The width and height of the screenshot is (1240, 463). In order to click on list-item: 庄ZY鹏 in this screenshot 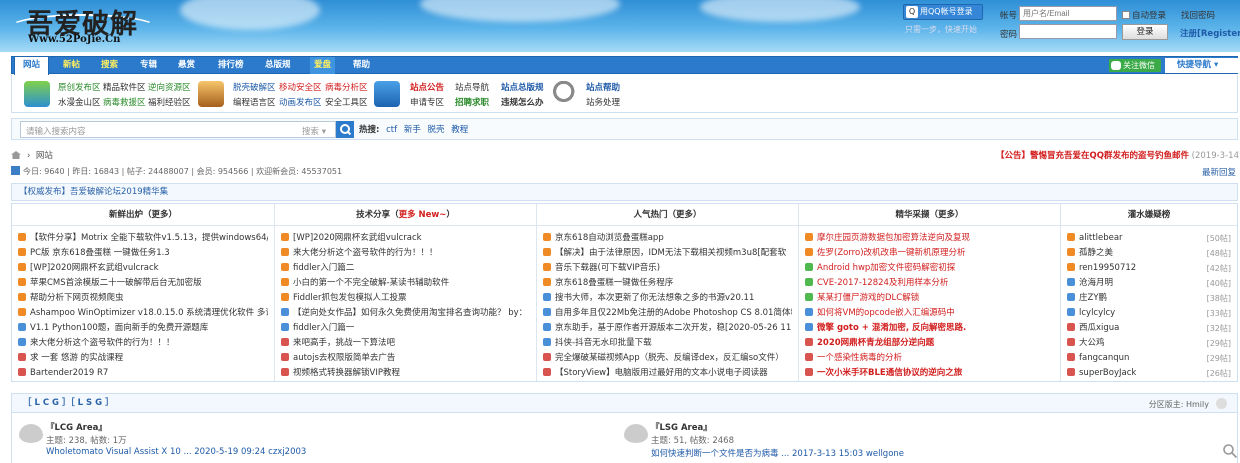, I will do `click(1132, 298)`.